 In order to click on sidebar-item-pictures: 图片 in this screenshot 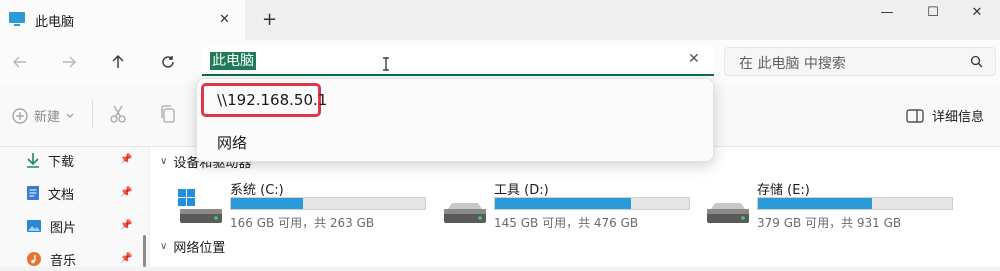, I will do `click(51, 226)`.